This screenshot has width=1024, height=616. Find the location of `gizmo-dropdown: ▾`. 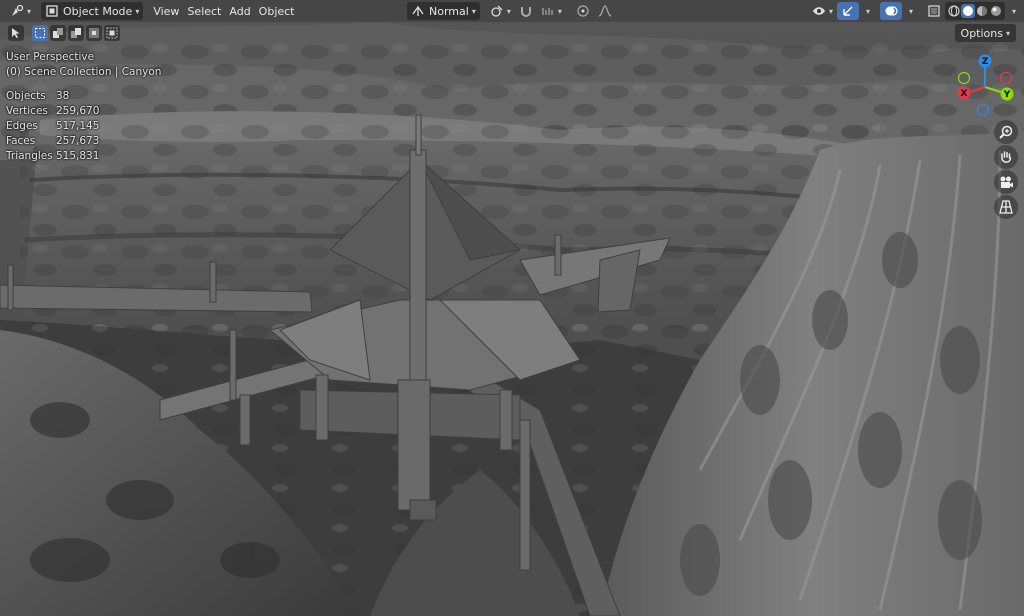

gizmo-dropdown: ▾ is located at coordinates (866, 11).